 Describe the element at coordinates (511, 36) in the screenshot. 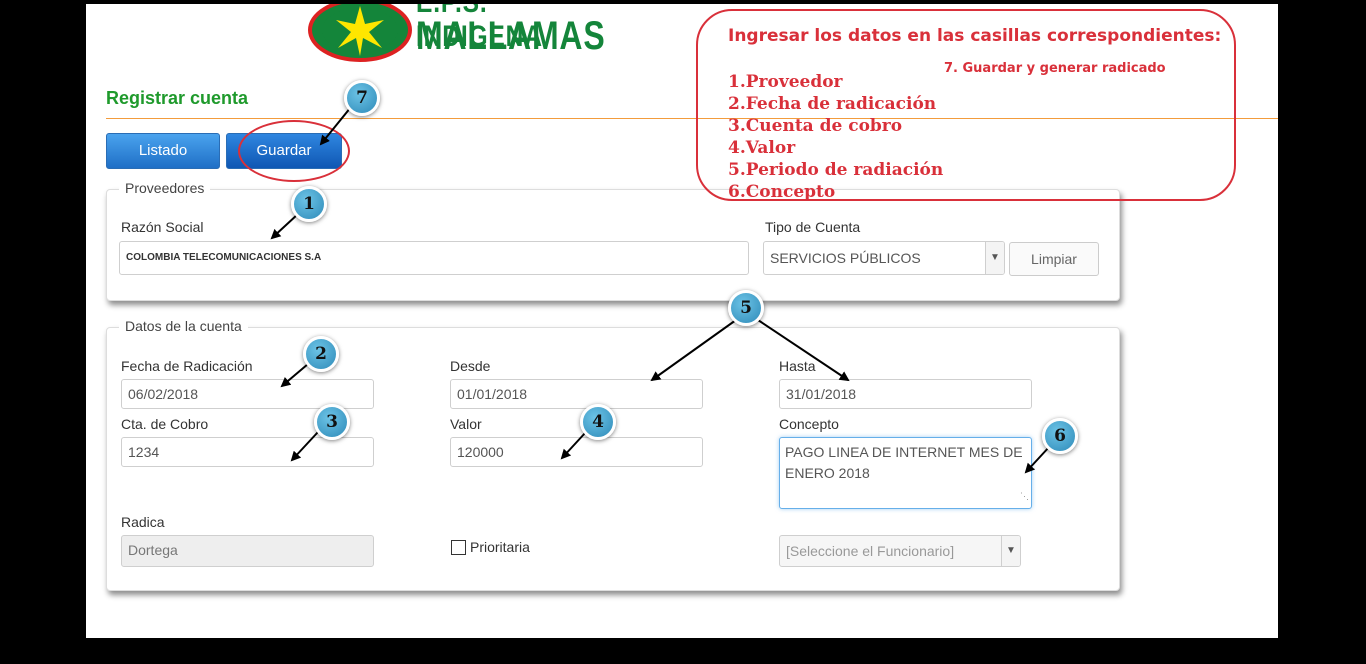

I see `logo-text-bottom: MALLAMAS` at that location.